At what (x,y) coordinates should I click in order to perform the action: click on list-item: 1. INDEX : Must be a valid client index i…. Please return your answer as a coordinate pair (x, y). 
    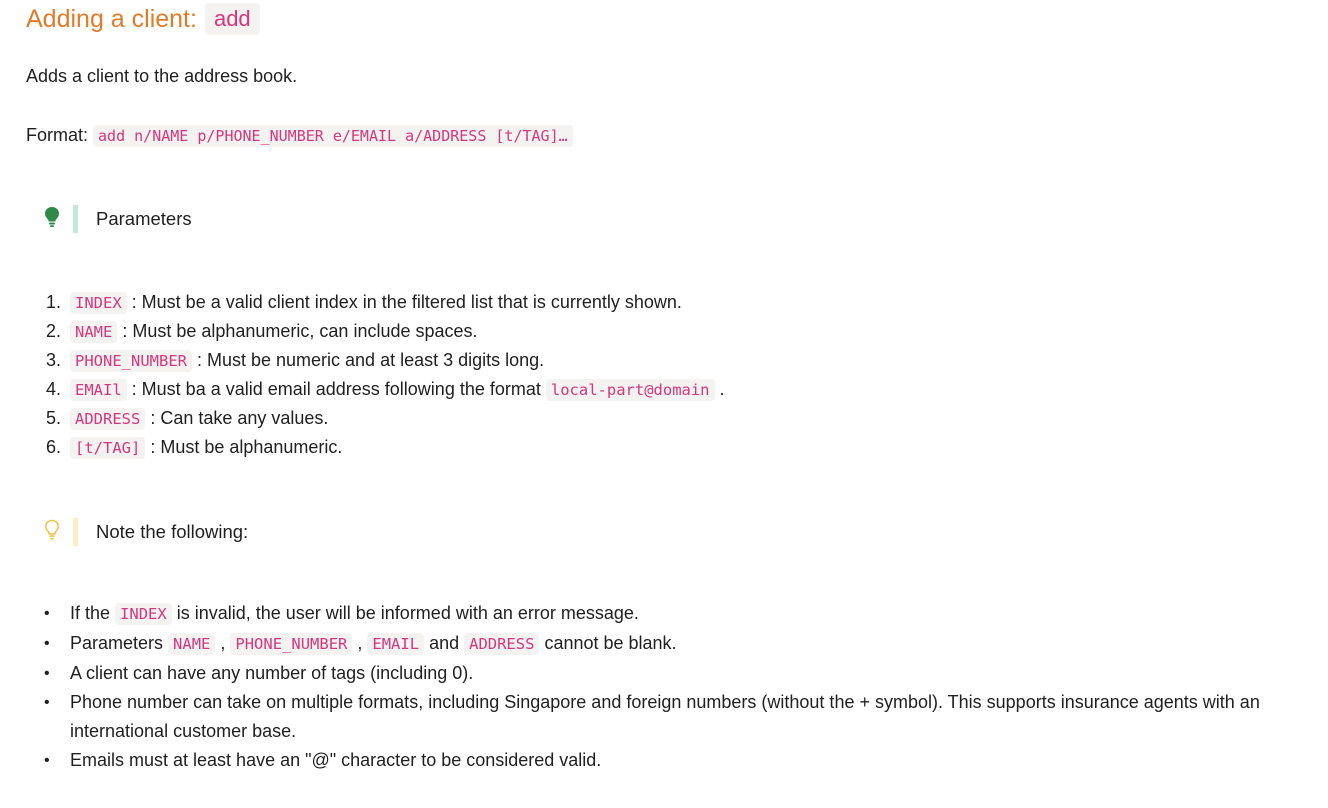
    Looking at the image, I should click on (364, 303).